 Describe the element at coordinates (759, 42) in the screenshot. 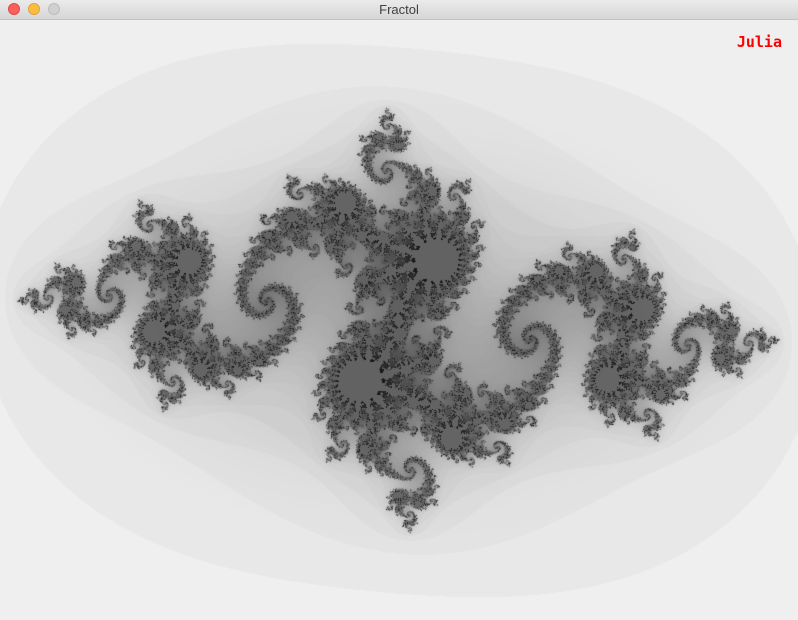

I see `fractal-type-label: Julia` at that location.